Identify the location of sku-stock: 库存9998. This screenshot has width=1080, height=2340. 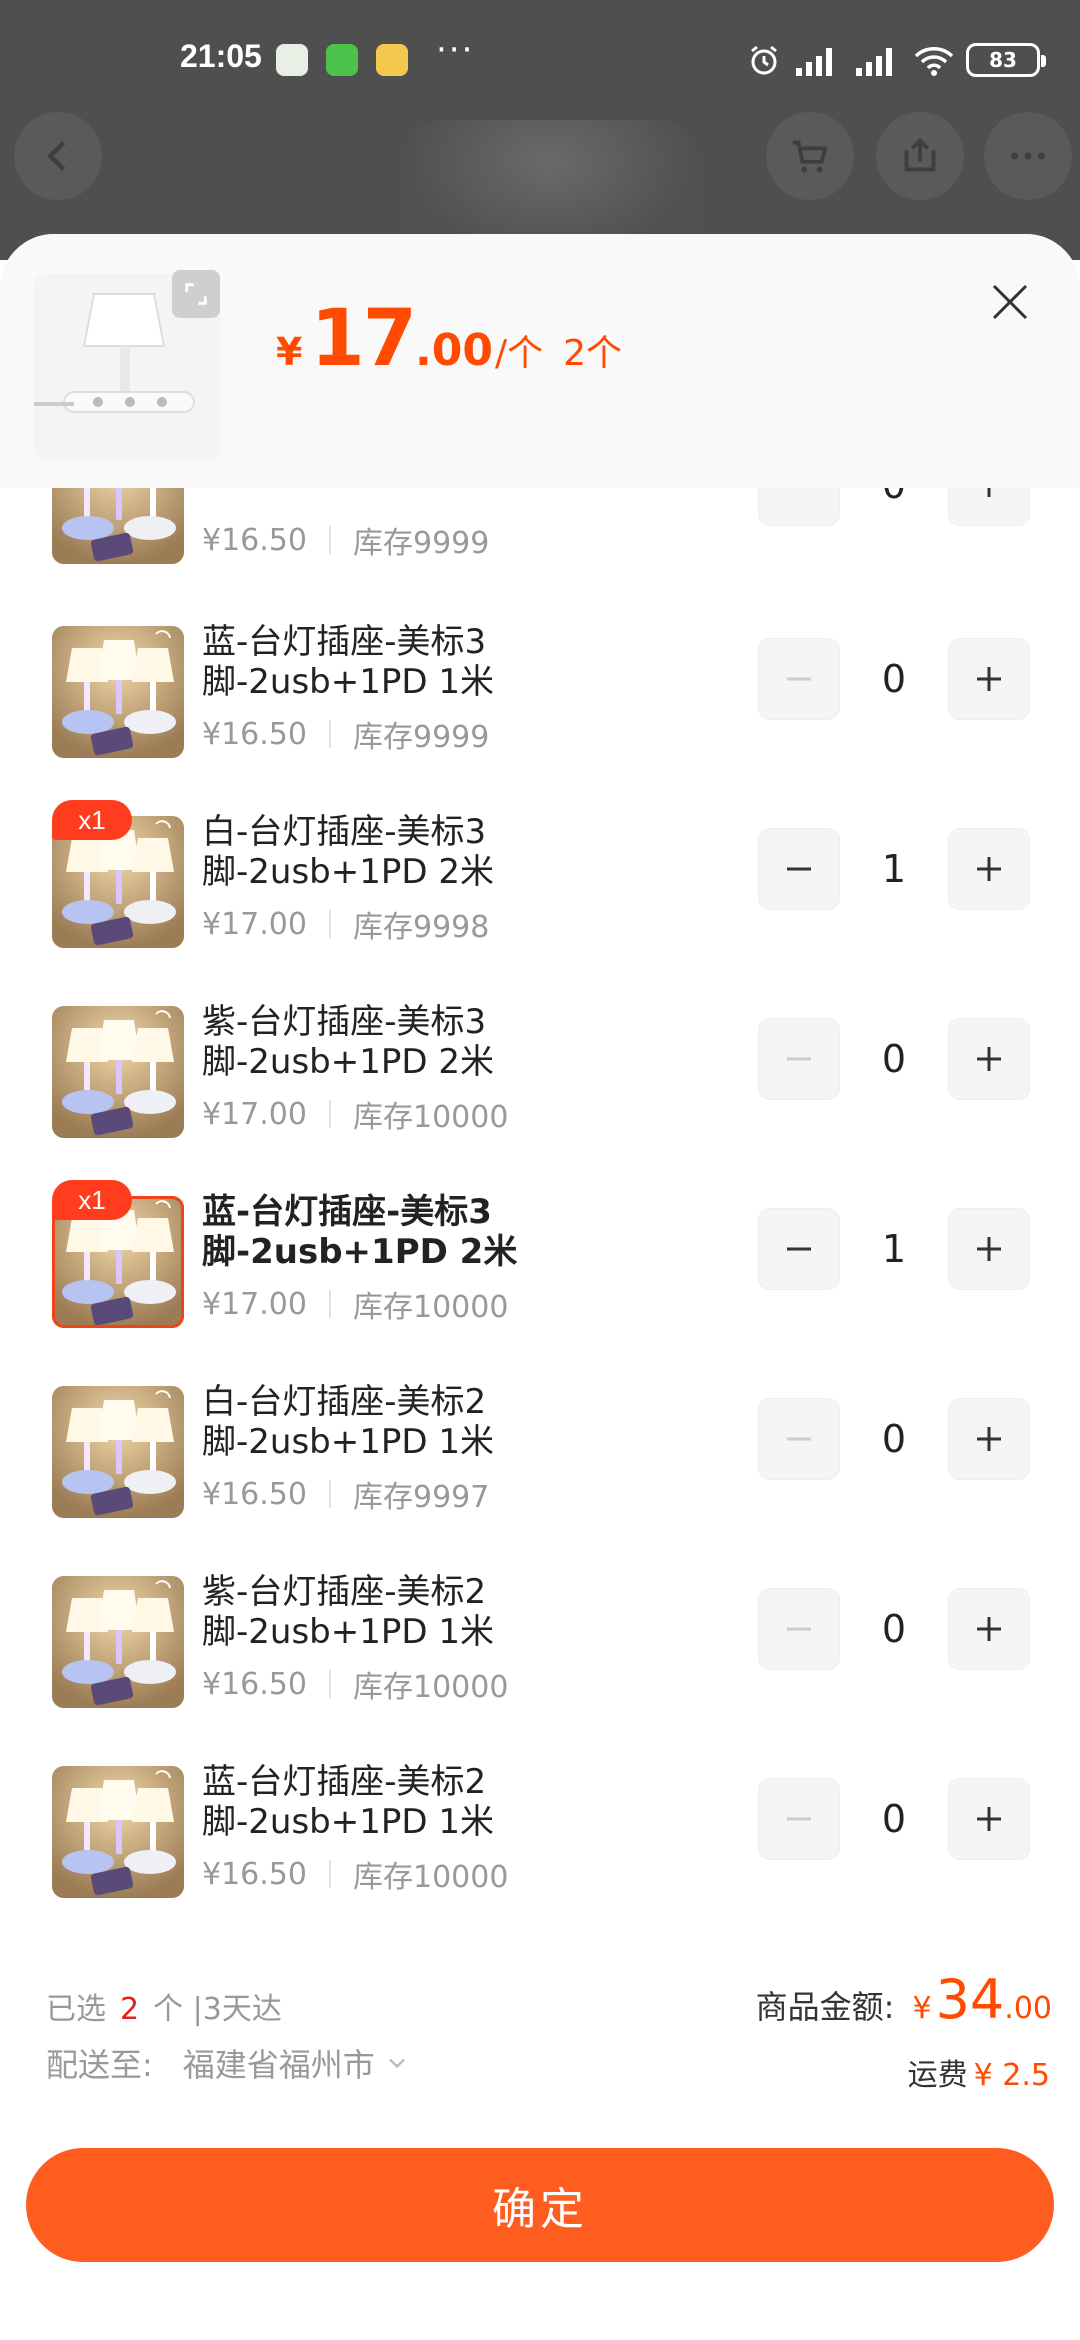
(421, 927).